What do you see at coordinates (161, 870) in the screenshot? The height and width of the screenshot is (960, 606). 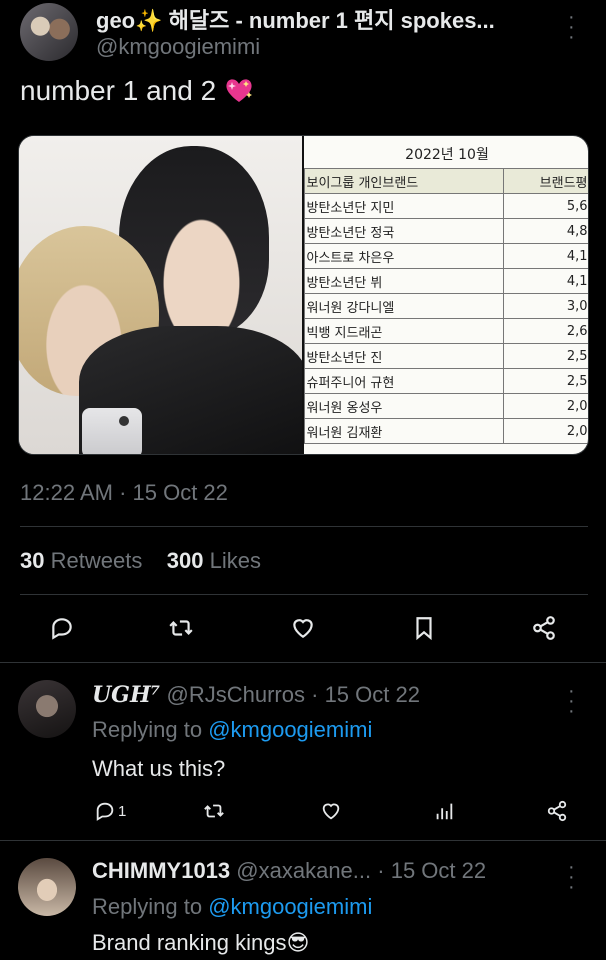 I see `reply-display-name: CHIMMY1013` at bounding box center [161, 870].